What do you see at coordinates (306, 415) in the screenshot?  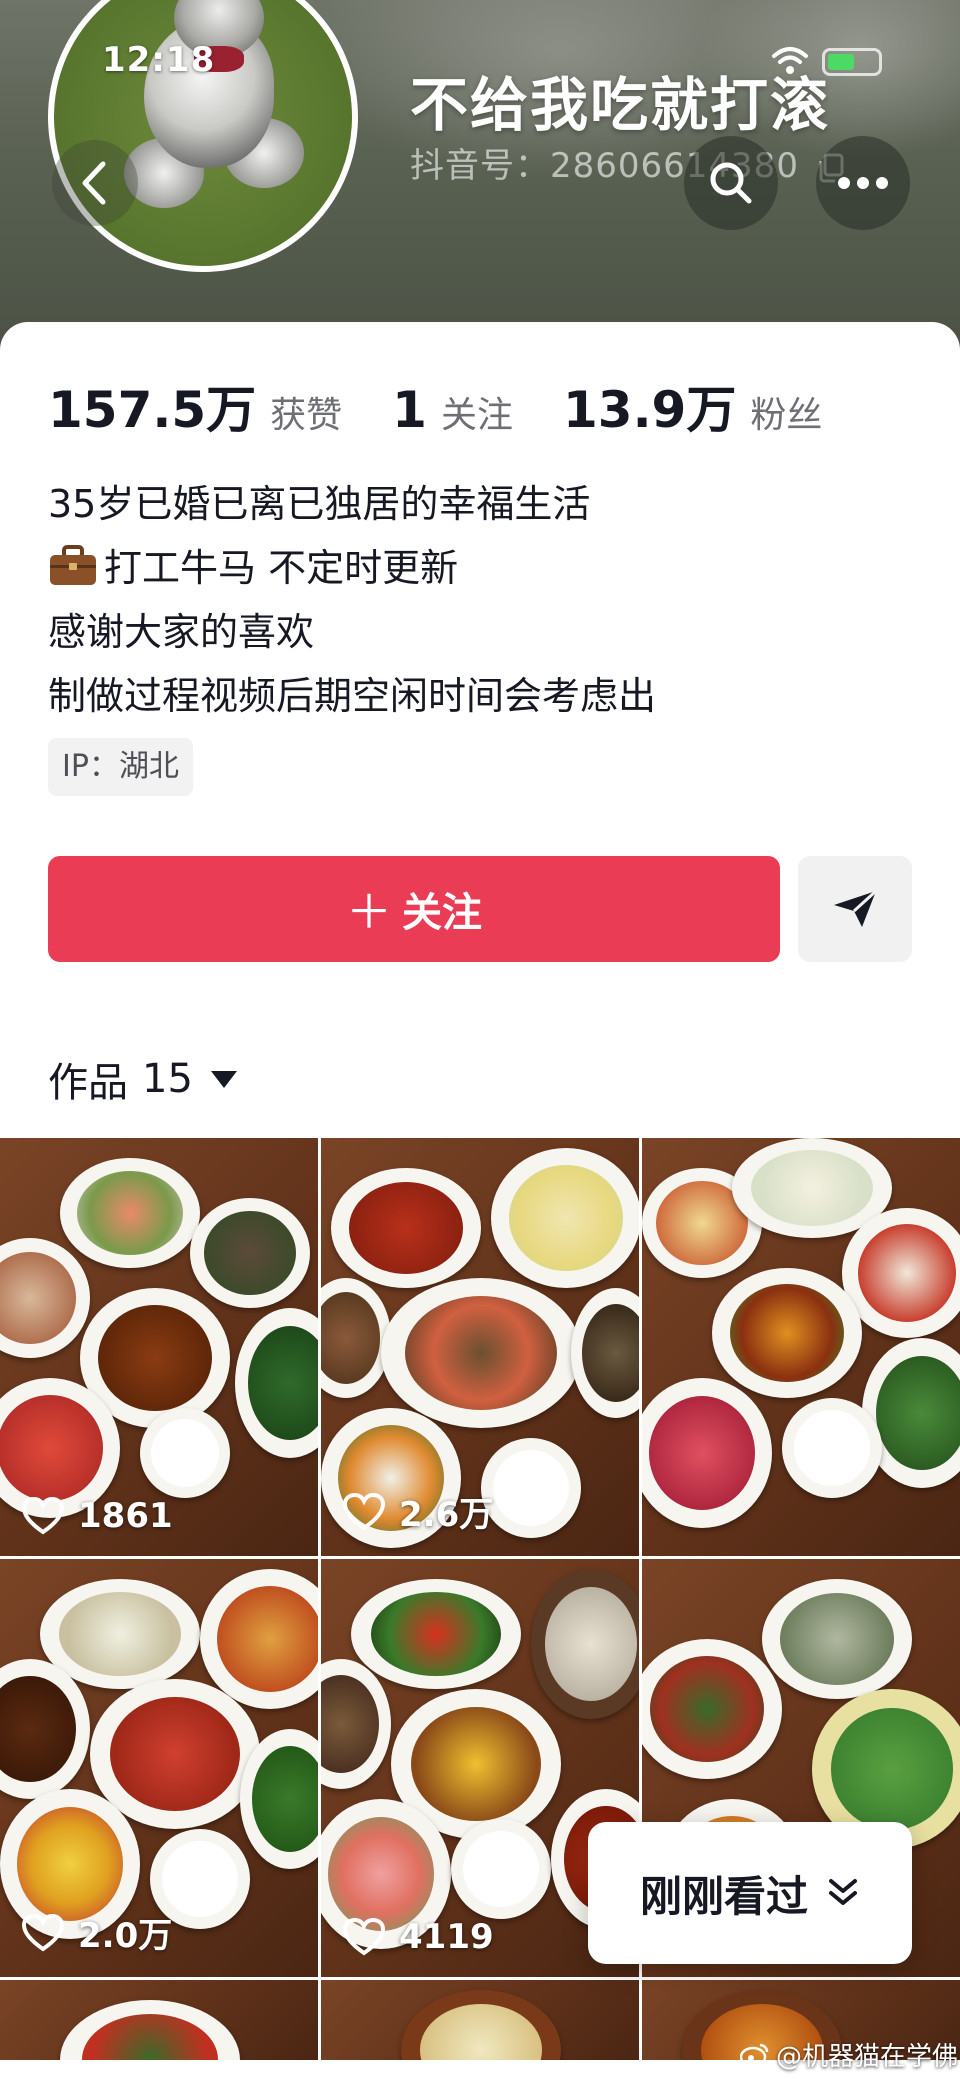 I see `likes-label: 获赞` at bounding box center [306, 415].